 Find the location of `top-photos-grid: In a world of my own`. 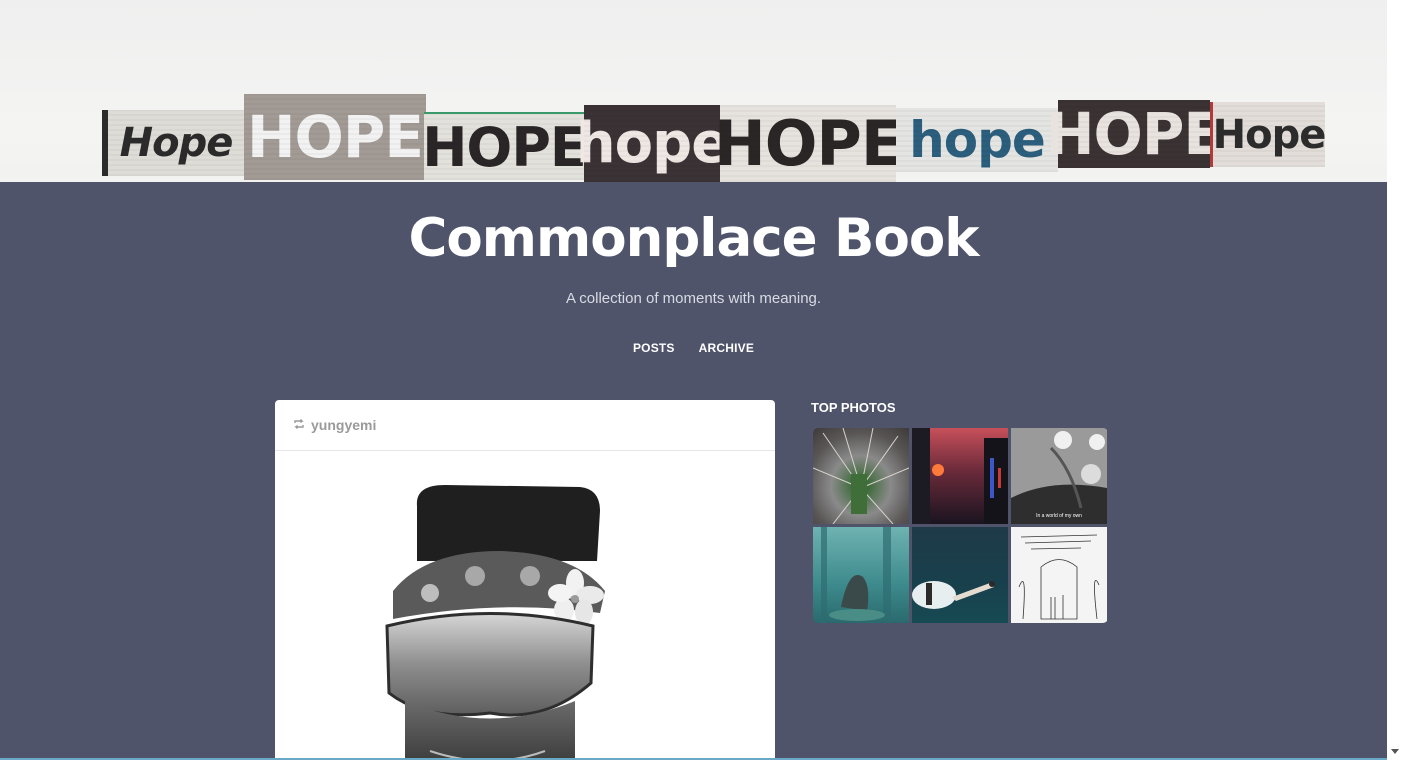

top-photos-grid: In a world of my own is located at coordinates (960, 525).